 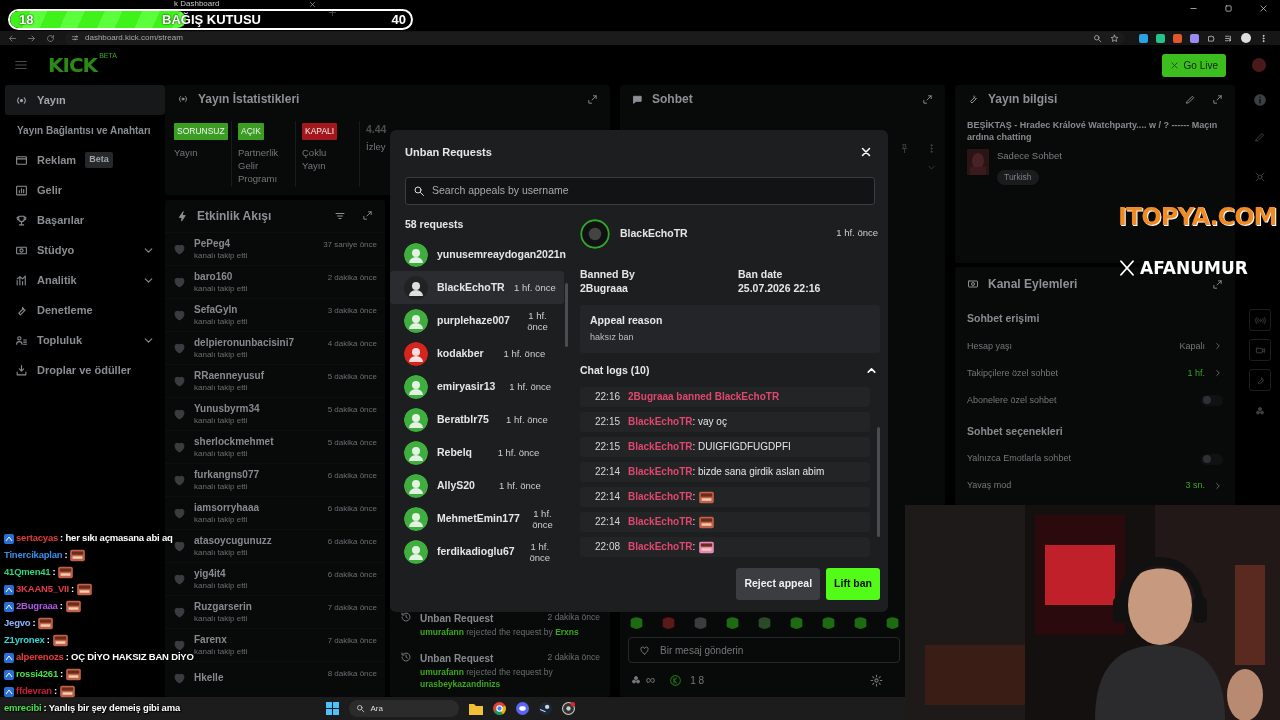 I want to click on event-time: 7 dakika önce, so click(x=352, y=641).